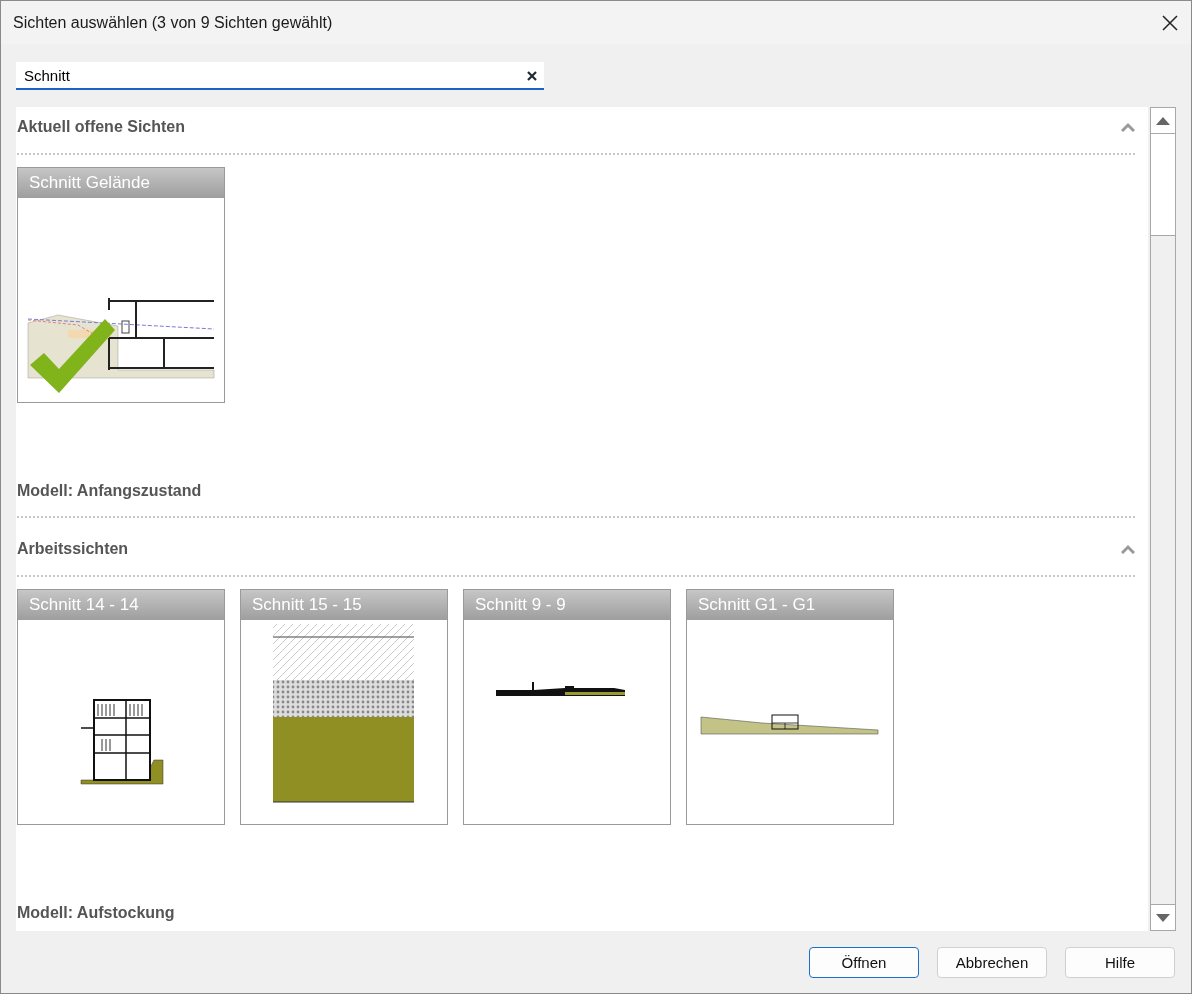 The image size is (1192, 994). Describe the element at coordinates (109, 491) in the screenshot. I see `model-heading: Modell: Anfangszustand` at that location.